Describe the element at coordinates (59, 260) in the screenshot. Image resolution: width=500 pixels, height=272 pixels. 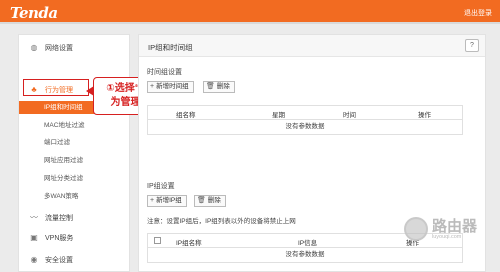
I see `sidebar-item-label: 安全设置` at that location.